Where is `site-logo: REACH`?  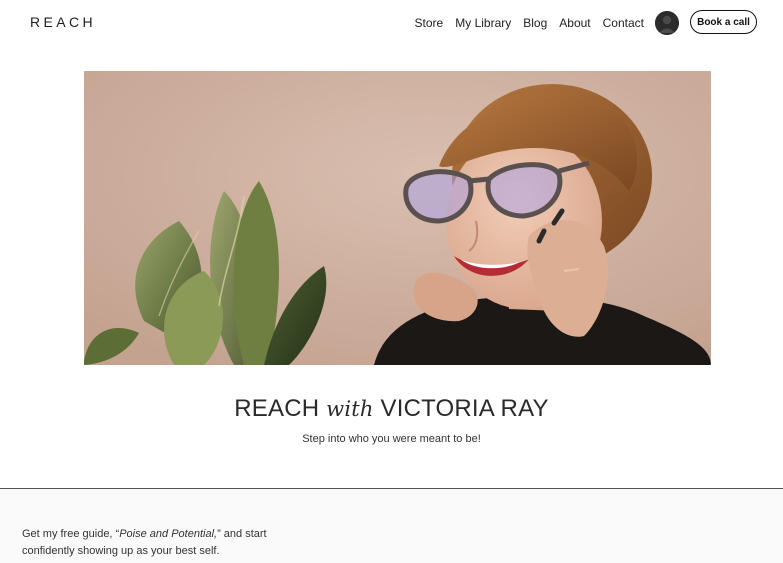 site-logo: REACH is located at coordinates (63, 22).